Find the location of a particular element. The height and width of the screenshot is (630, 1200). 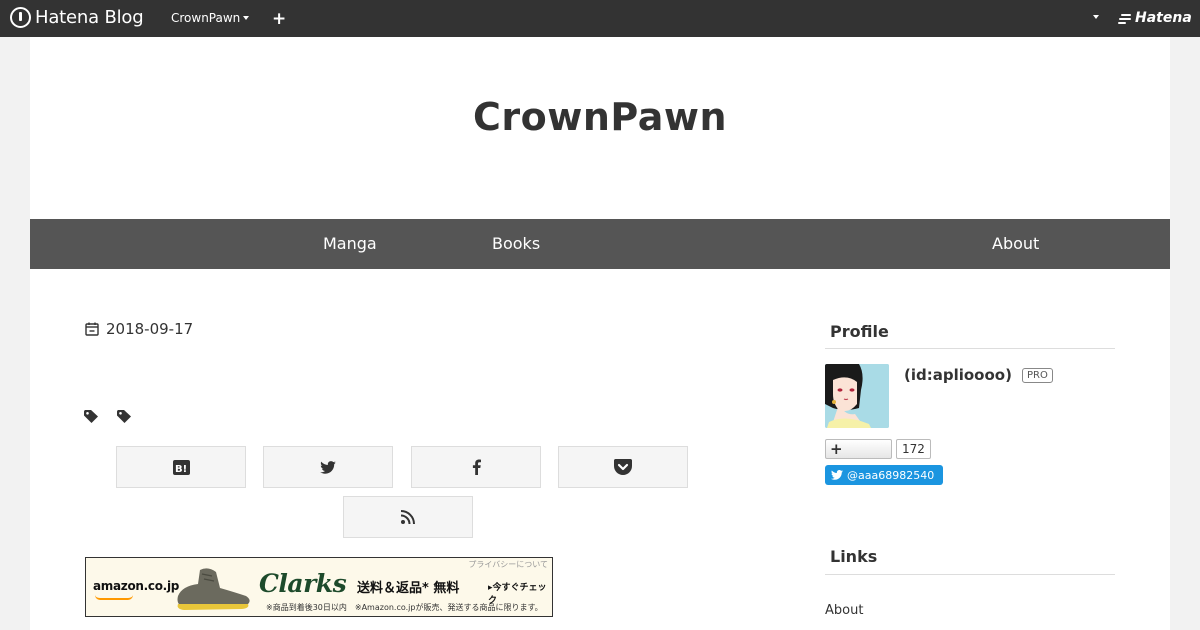

follower-count: 172 is located at coordinates (913, 449).